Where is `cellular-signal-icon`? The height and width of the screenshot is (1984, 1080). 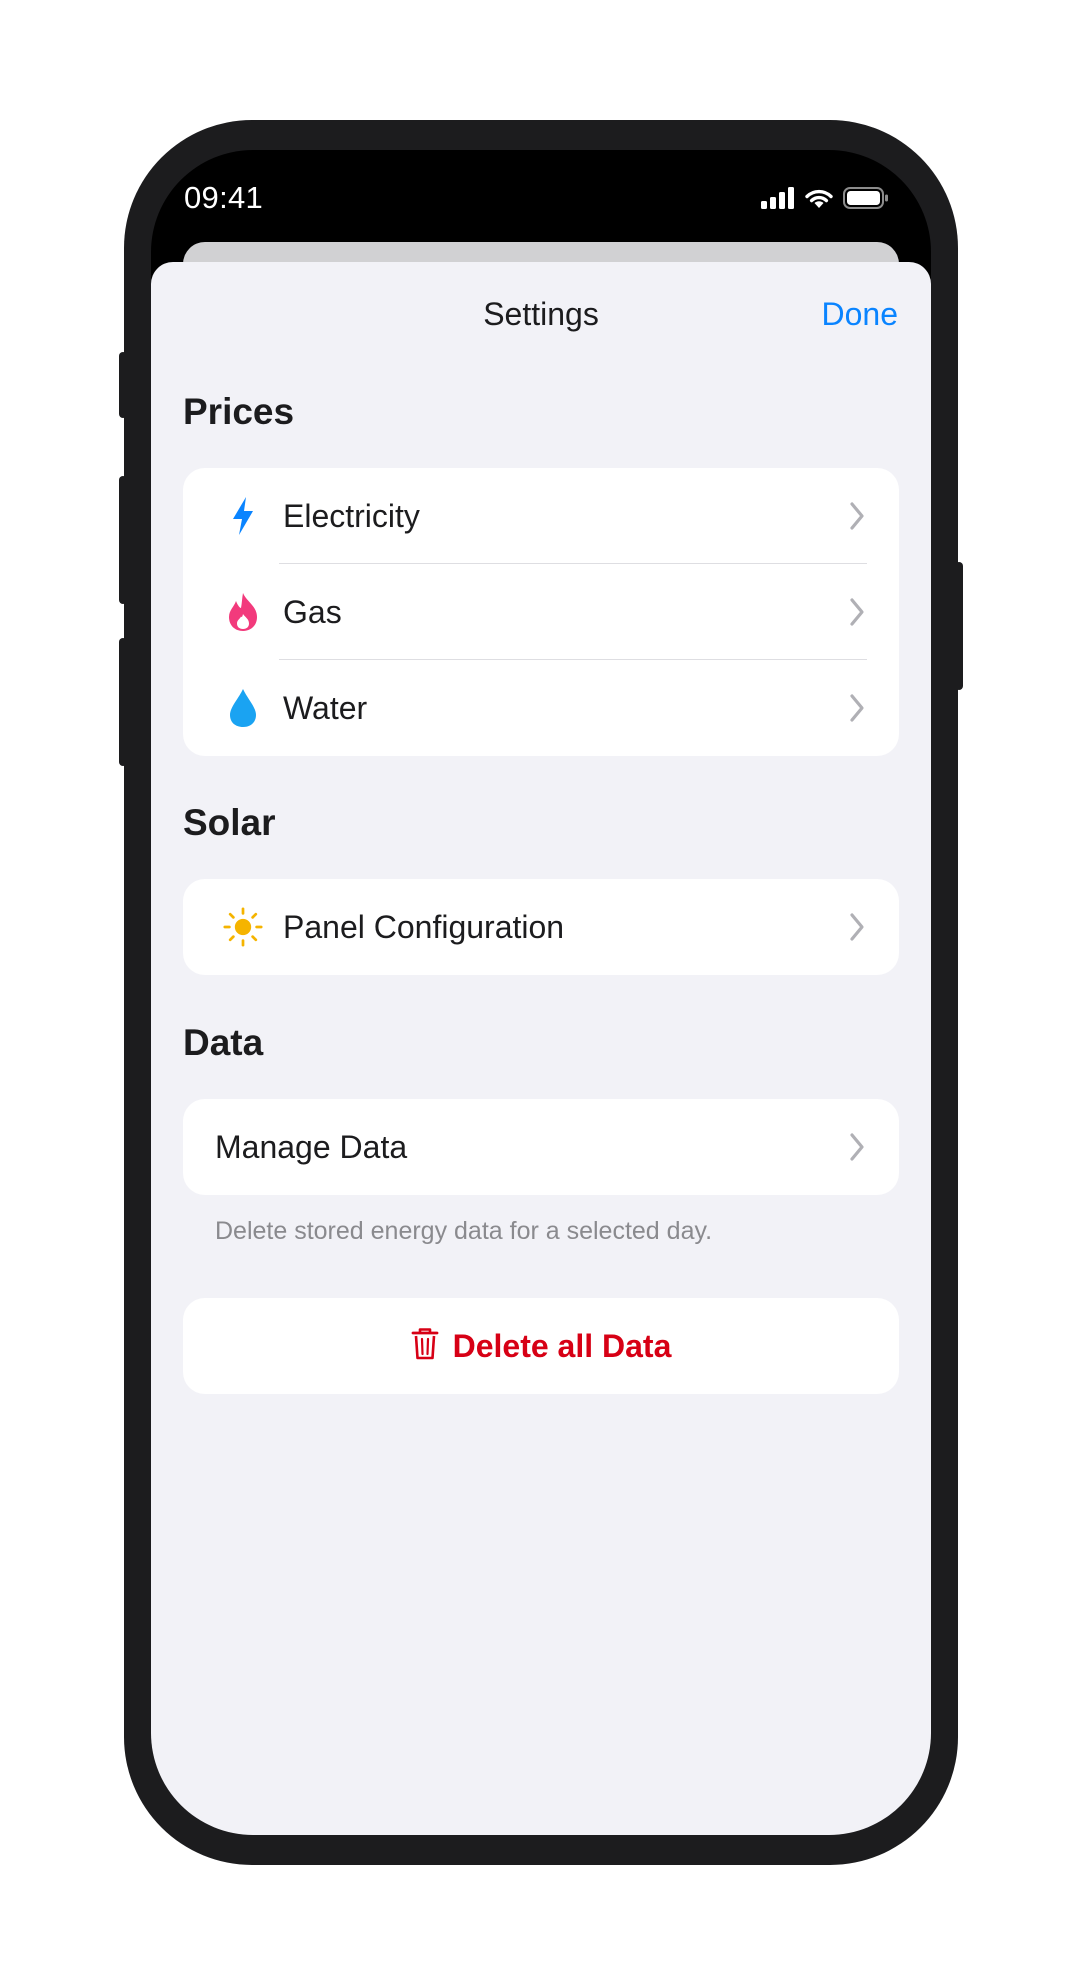
cellular-signal-icon is located at coordinates (777, 198).